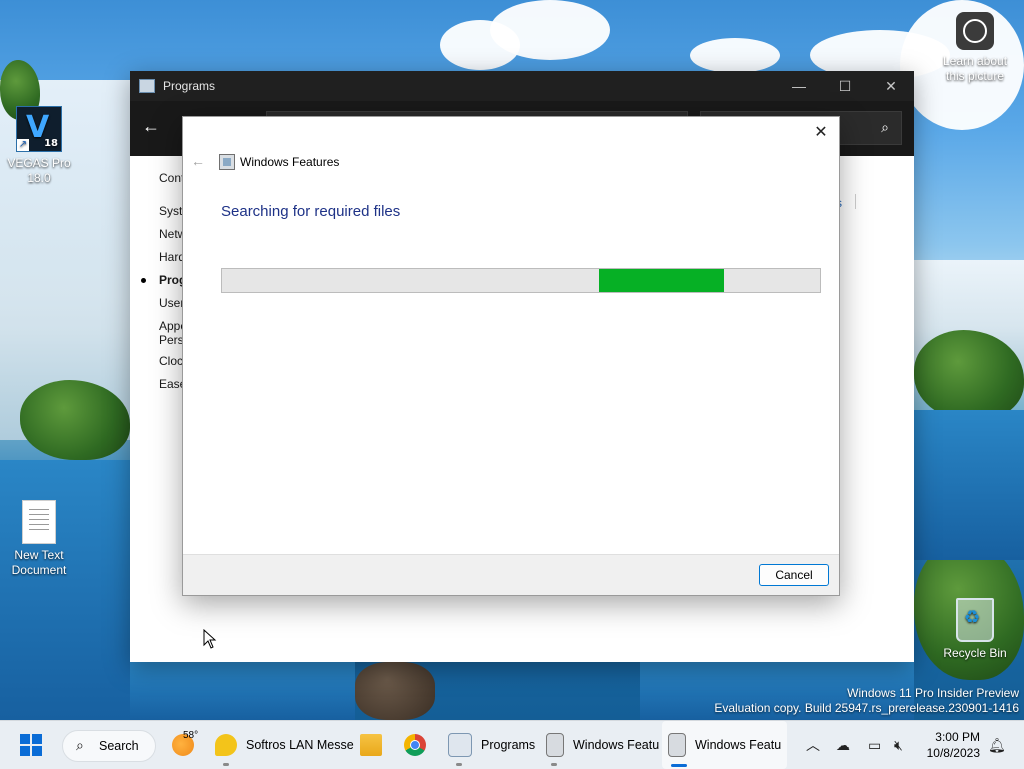  What do you see at coordinates (290, 162) in the screenshot?
I see `dialog-title: Windows Features` at bounding box center [290, 162].